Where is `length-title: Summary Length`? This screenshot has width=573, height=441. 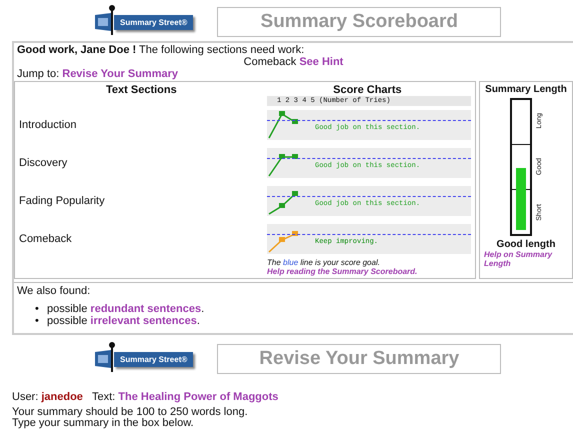
length-title: Summary Length is located at coordinates (526, 89).